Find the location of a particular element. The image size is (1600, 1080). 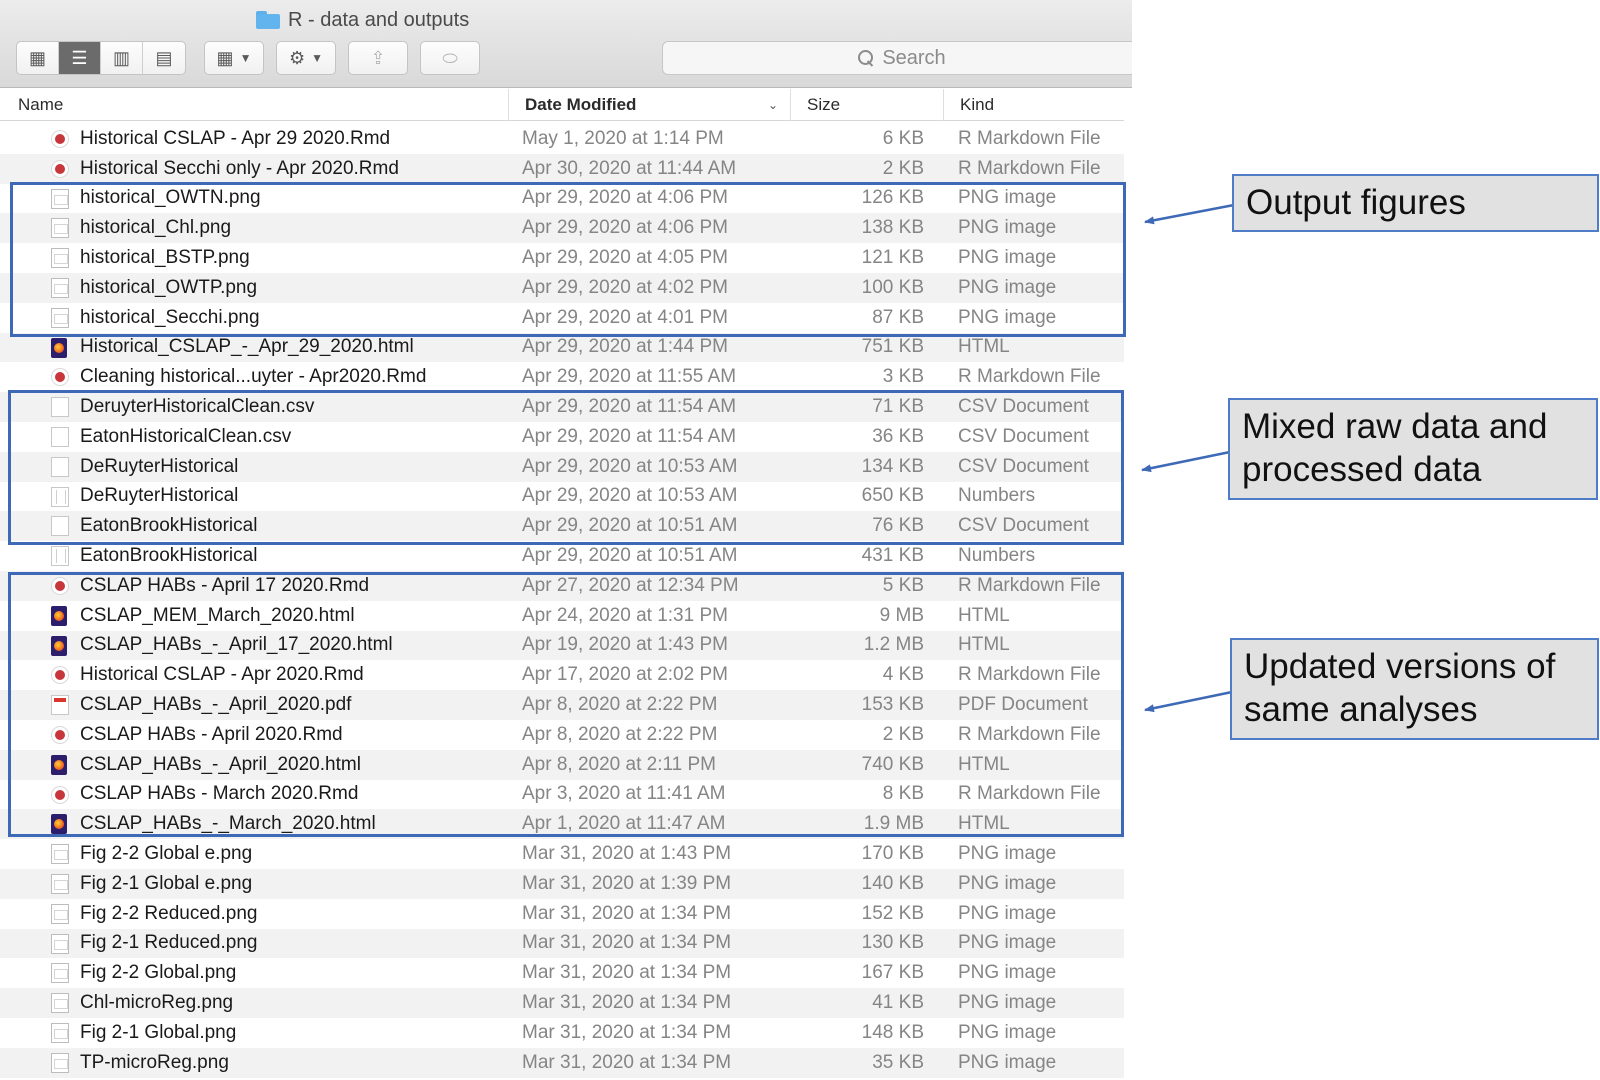

window-title: R - data and outputs is located at coordinates (362, 20).